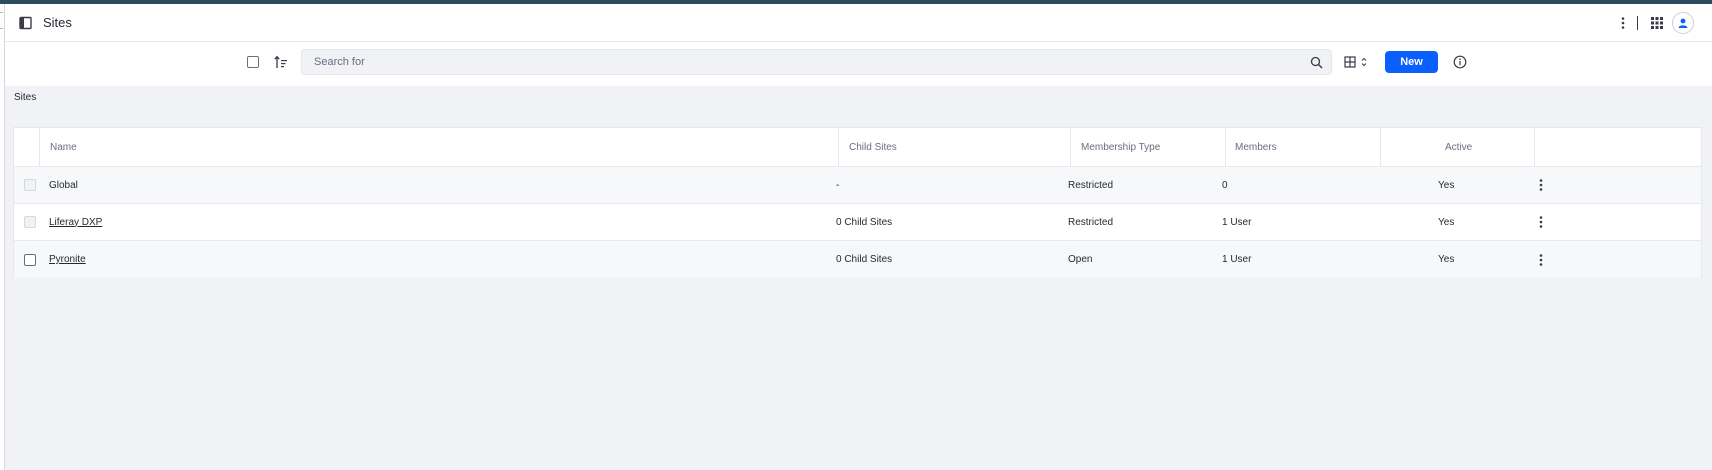  I want to click on search-bar, so click(816, 62).